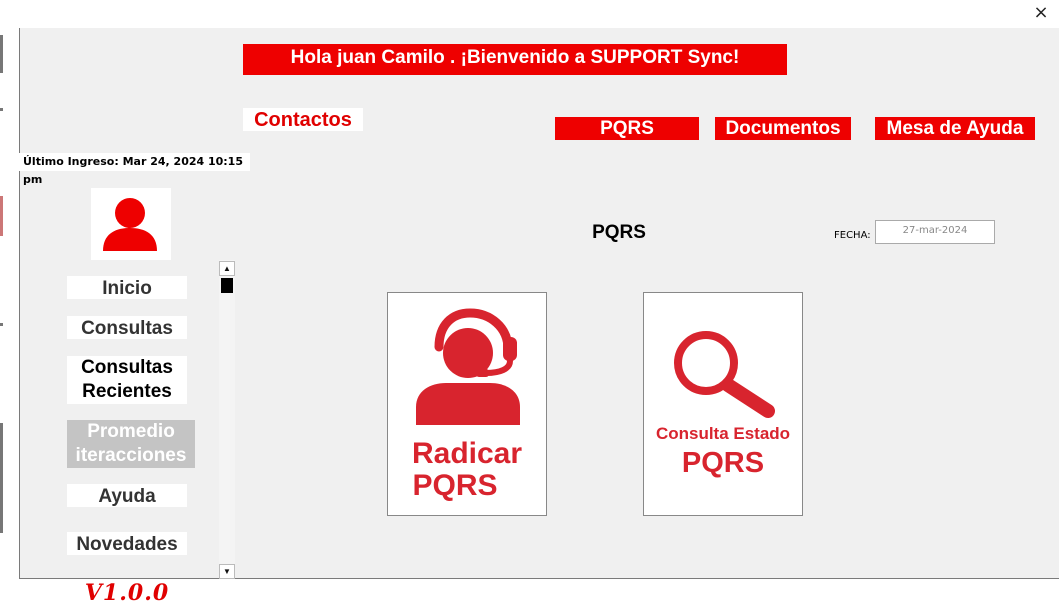 This screenshot has height=611, width=1059. I want to click on sidebar-item-novedades: Novedades, so click(127, 543).